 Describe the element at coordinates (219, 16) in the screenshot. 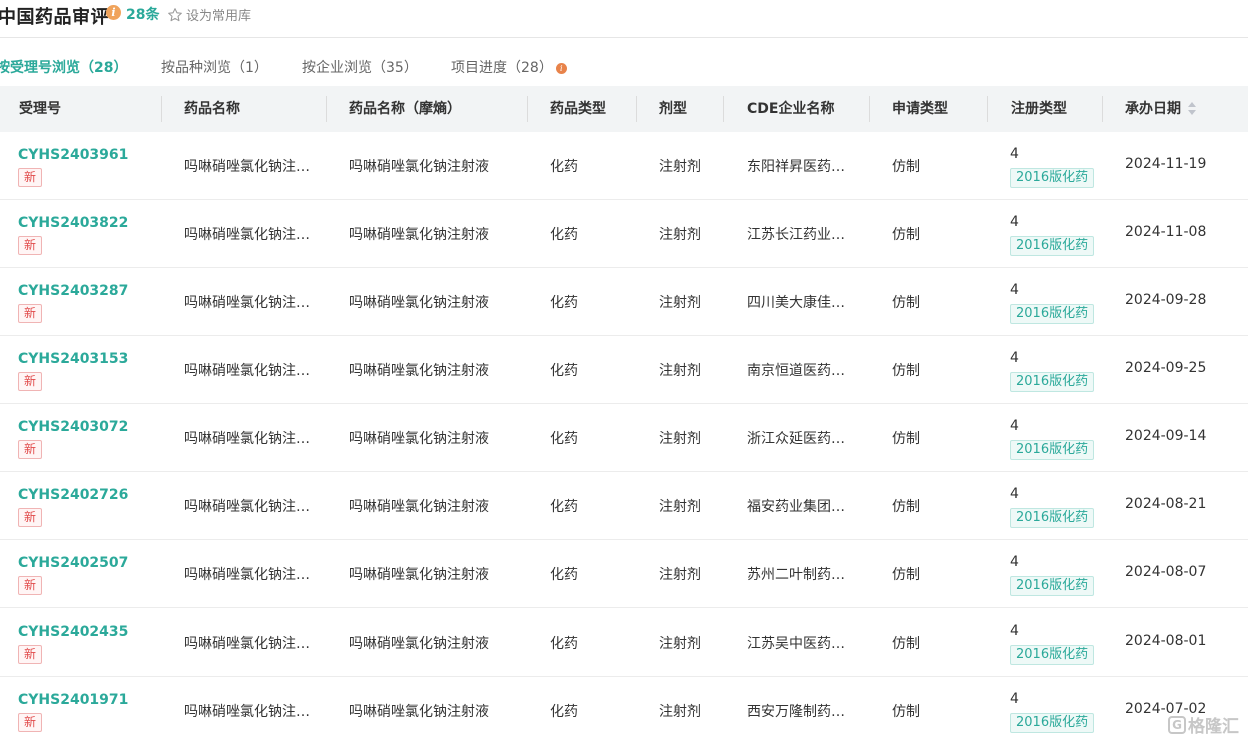

I see `set-favorite-label: 设为常用库` at that location.